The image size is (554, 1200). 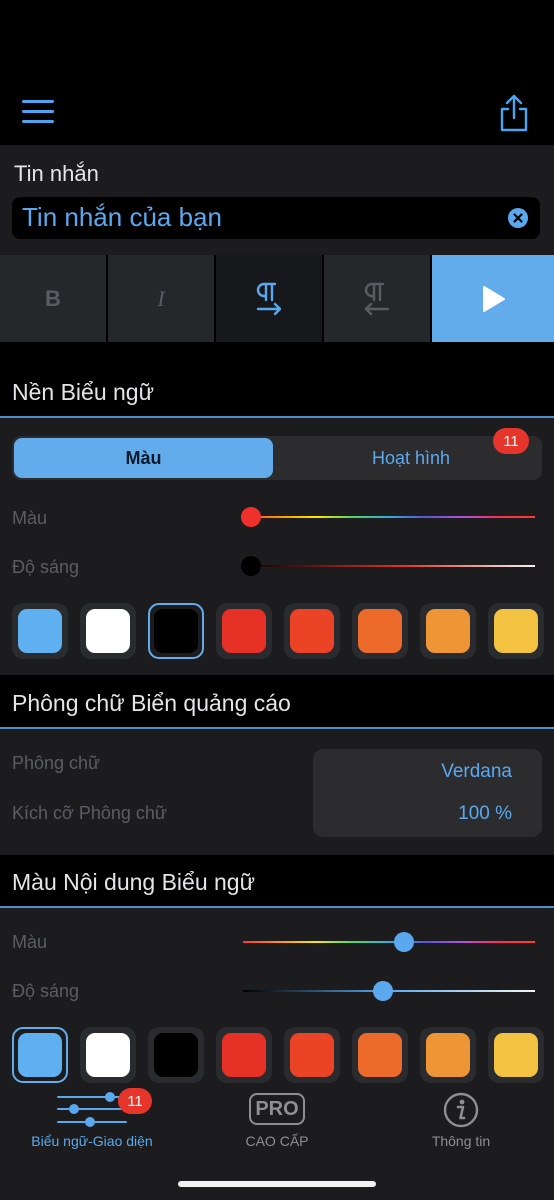 I want to click on banner-font-title: Phông chữ Biển quảng cáo, so click(x=151, y=703).